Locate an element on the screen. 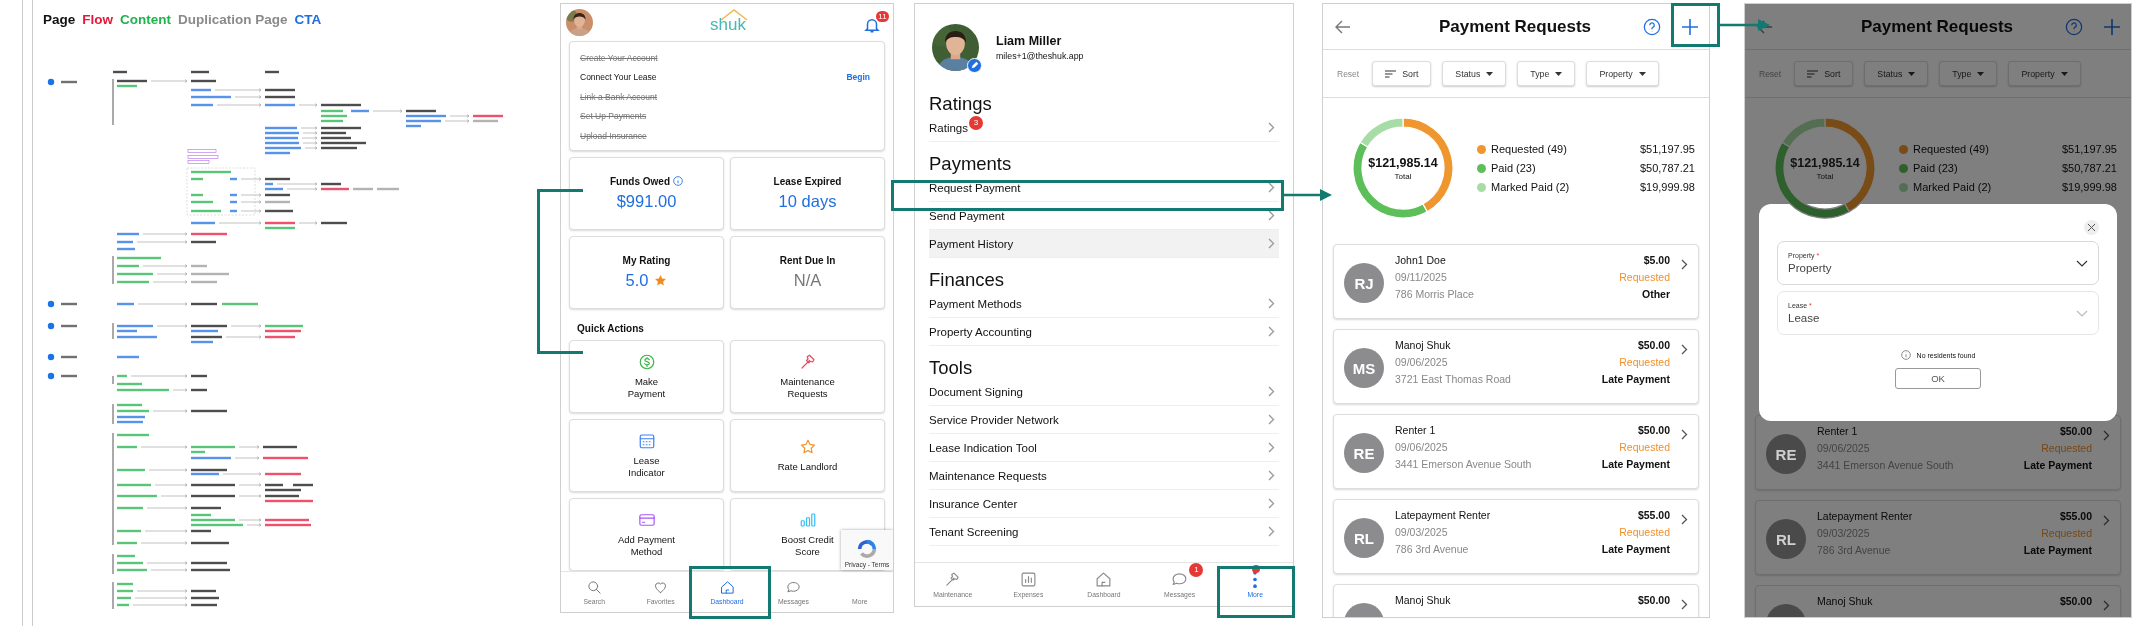 The image size is (2134, 626). dollar-icon is located at coordinates (646, 362).